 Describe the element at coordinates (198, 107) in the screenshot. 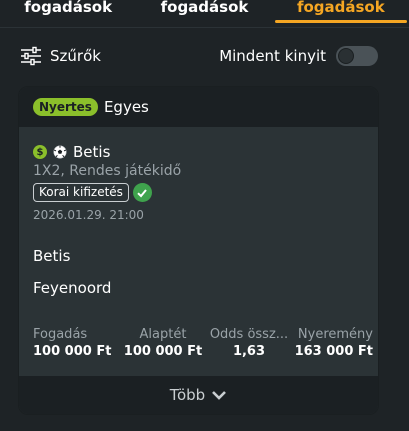

I see `bet-card-header: Nyertes Egyes` at that location.